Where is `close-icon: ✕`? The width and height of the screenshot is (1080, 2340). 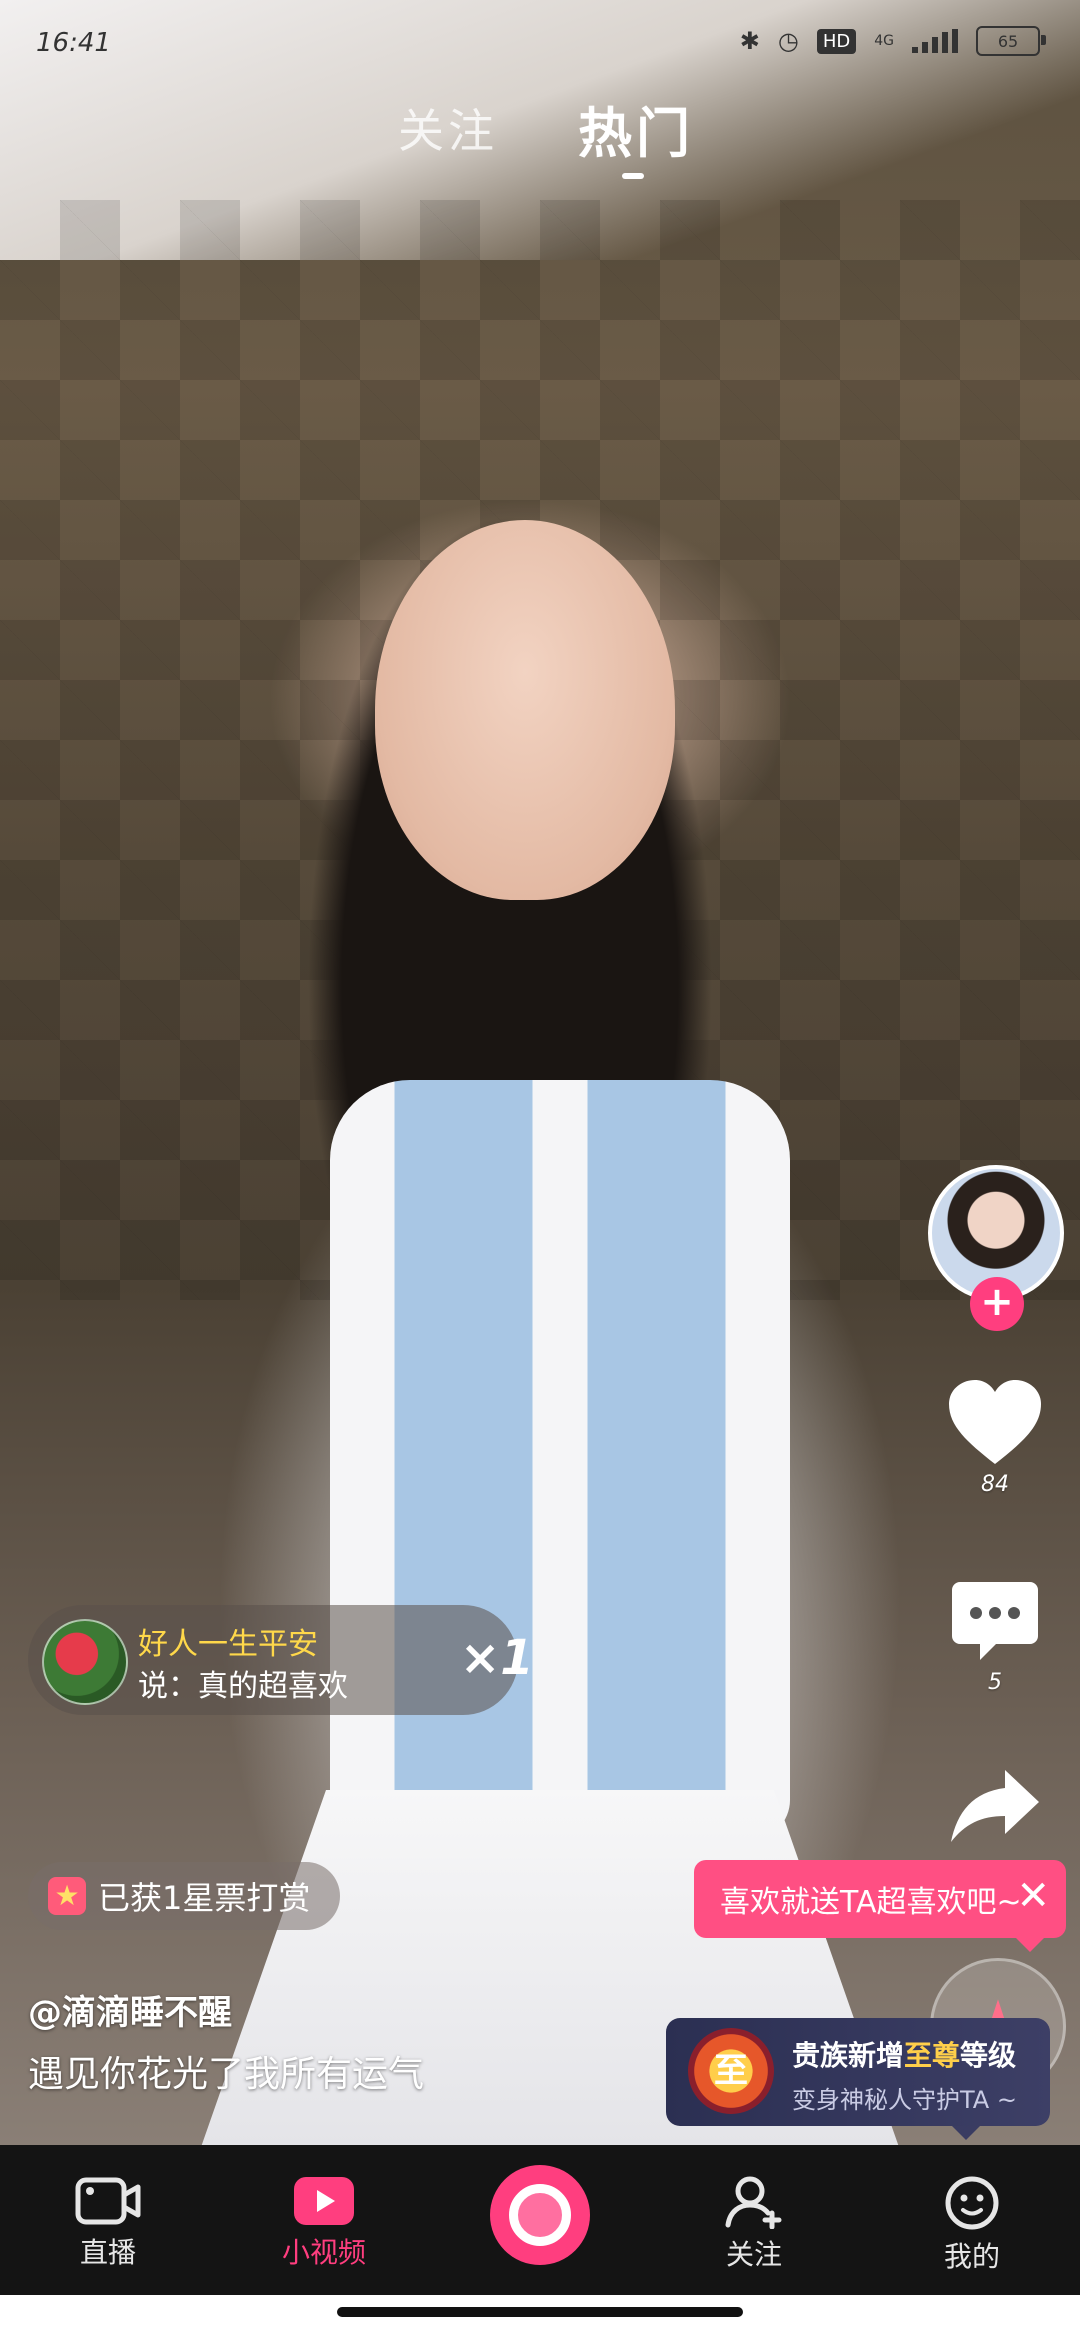
close-icon: ✕ is located at coordinates (1033, 1896).